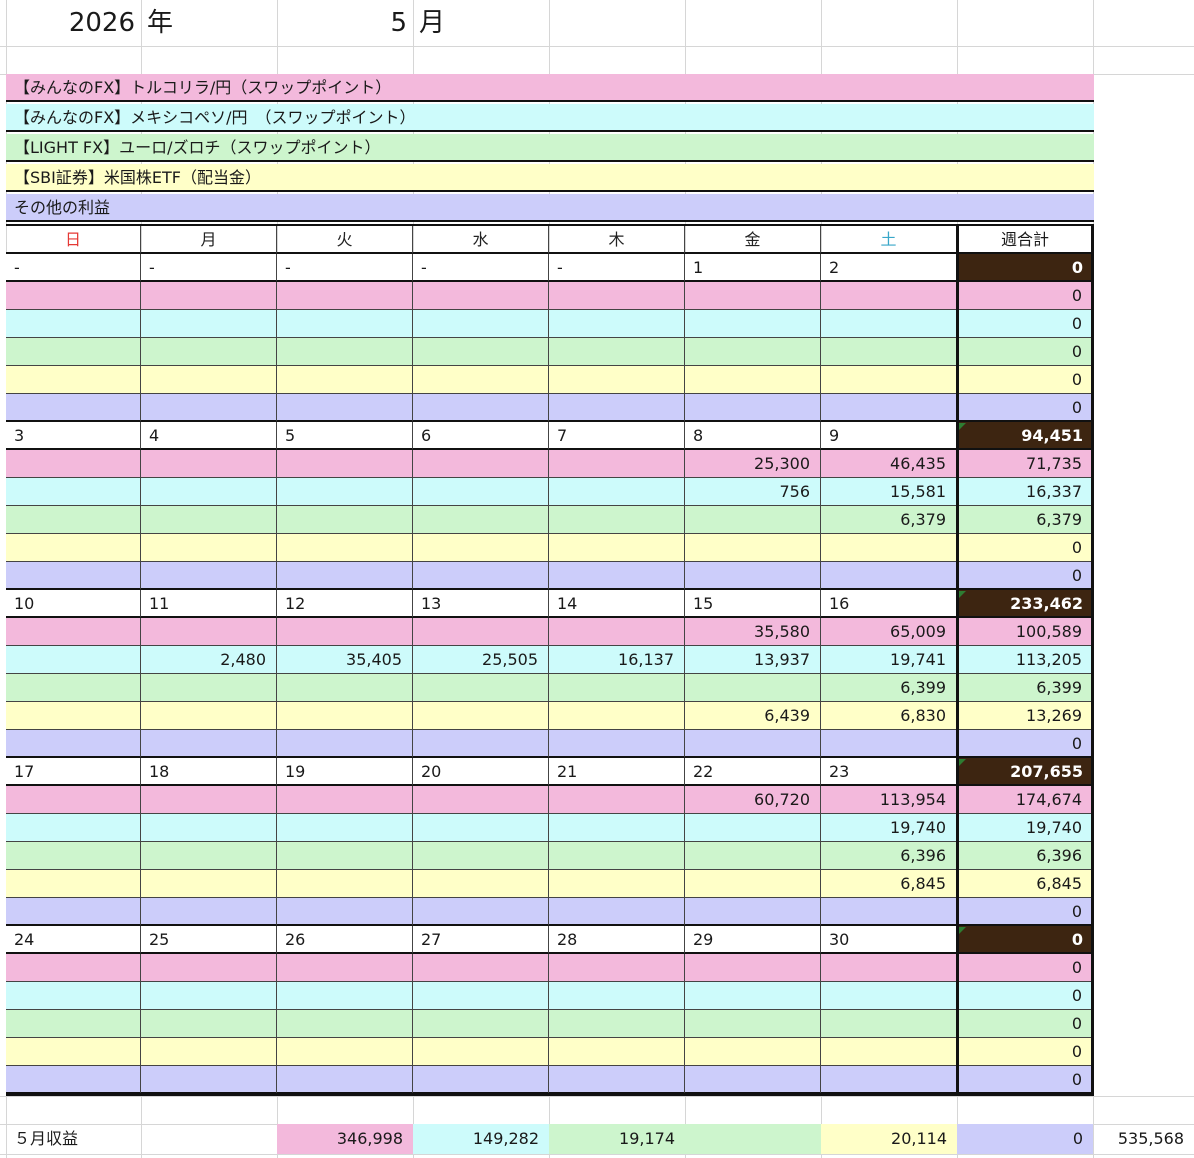 This screenshot has height=1158, width=1194. What do you see at coordinates (1025, 464) in the screenshot?
I see `row-total-cell: 71,735` at bounding box center [1025, 464].